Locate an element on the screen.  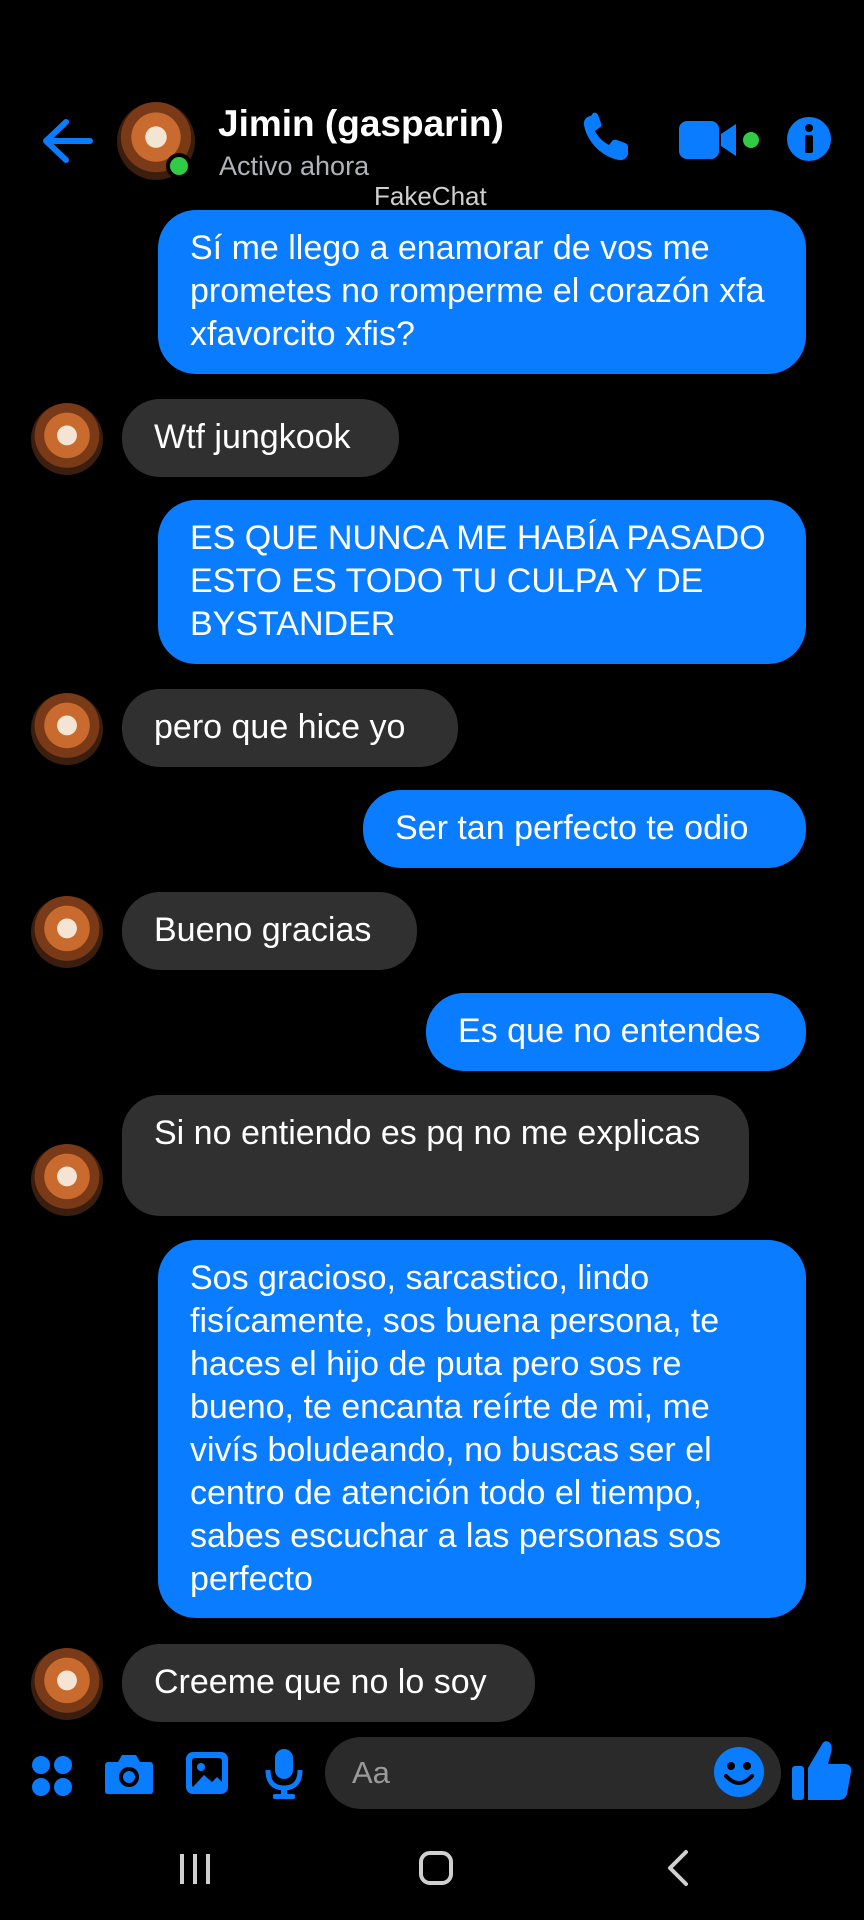
watermark: FakeChat is located at coordinates (430, 196).